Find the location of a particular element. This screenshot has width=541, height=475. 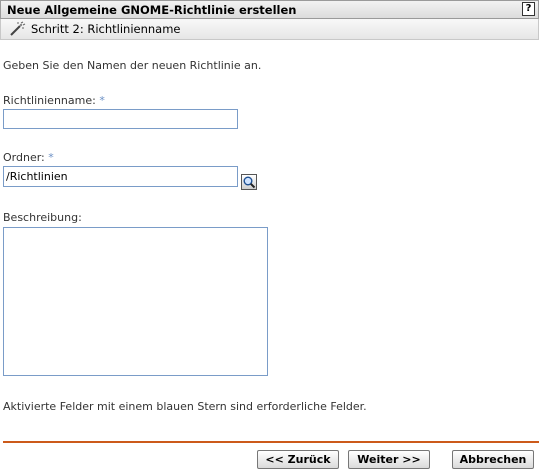

next-button: Weiter >> is located at coordinates (389, 459).